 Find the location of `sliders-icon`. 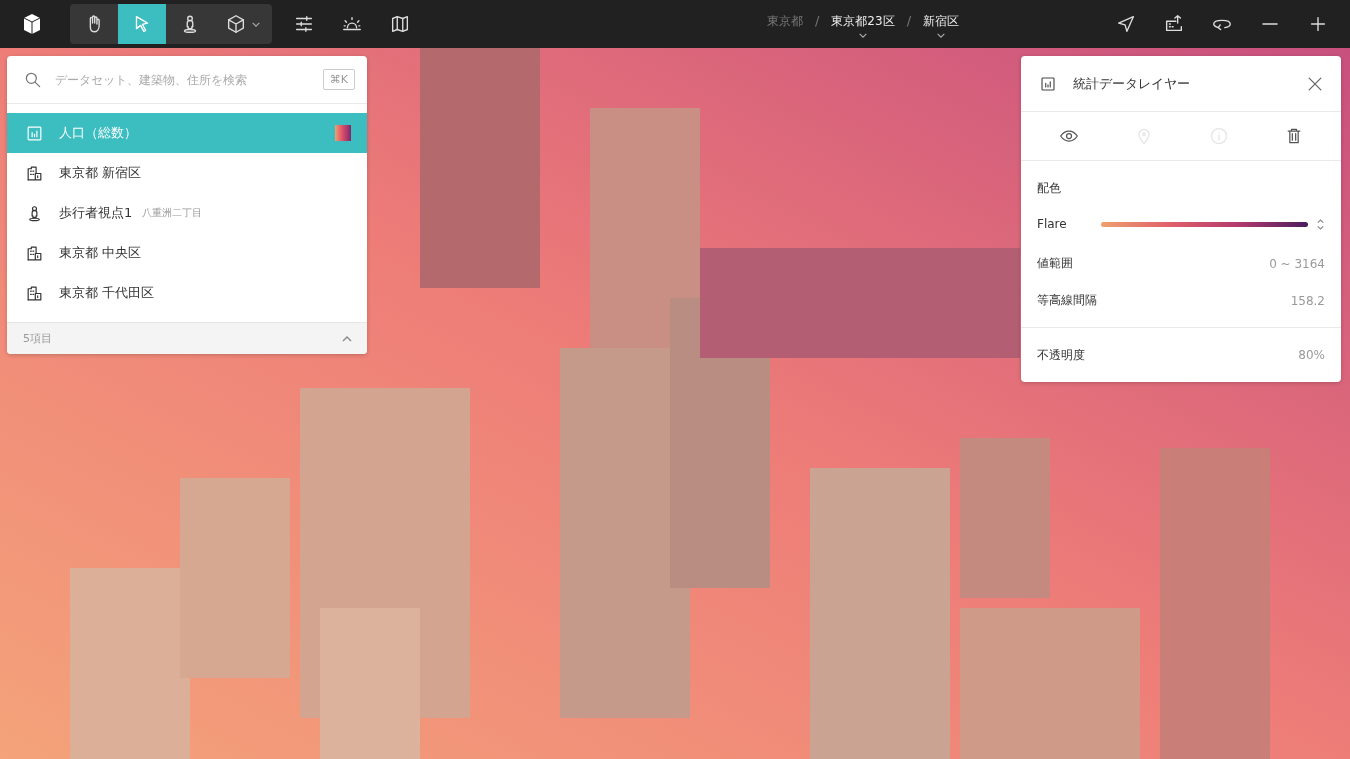

sliders-icon is located at coordinates (304, 24).